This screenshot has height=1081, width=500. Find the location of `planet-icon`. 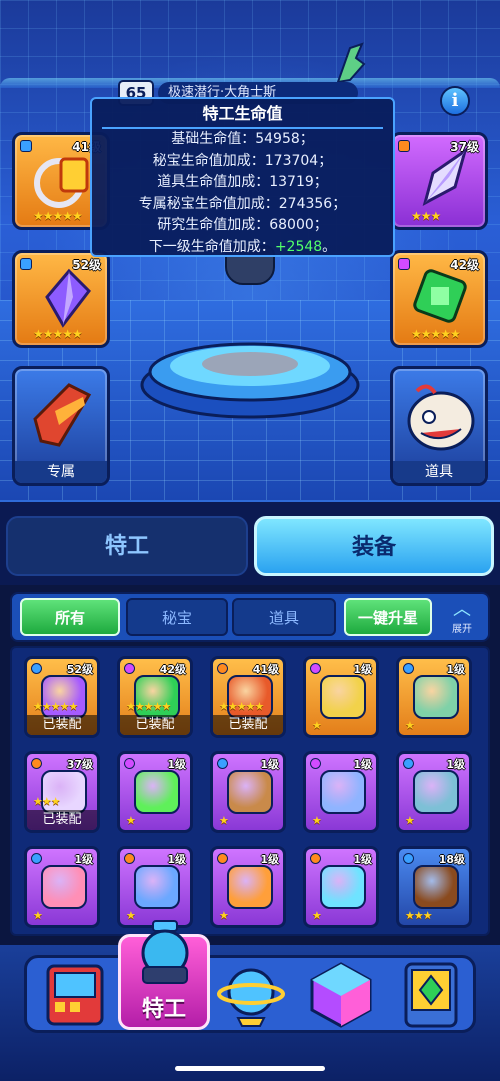

planet-icon is located at coordinates (251, 997).